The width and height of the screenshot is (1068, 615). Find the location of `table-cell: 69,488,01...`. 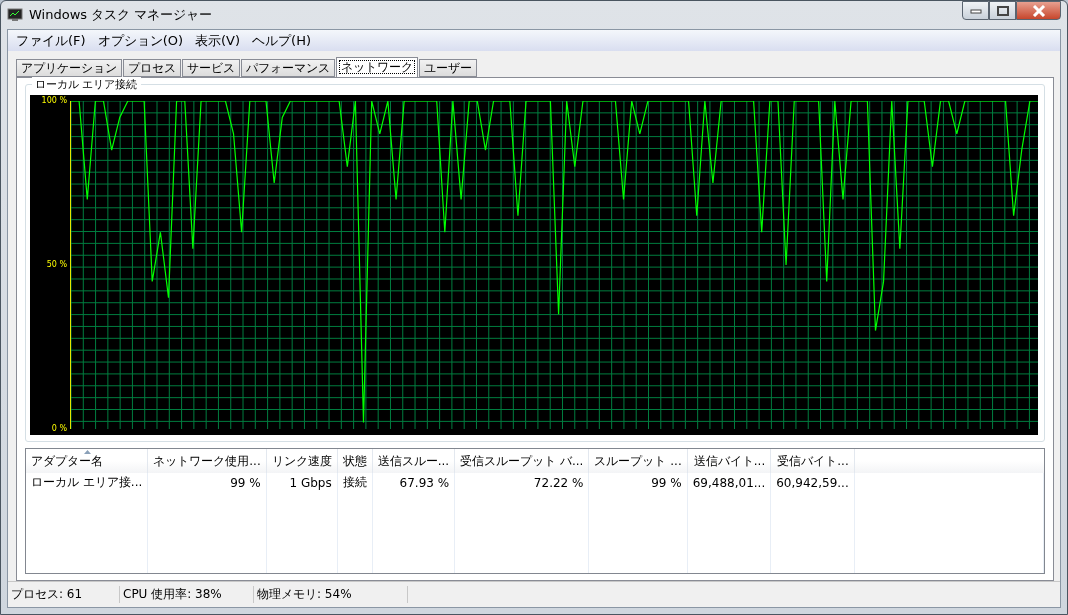

table-cell: 69,488,01... is located at coordinates (729, 482).